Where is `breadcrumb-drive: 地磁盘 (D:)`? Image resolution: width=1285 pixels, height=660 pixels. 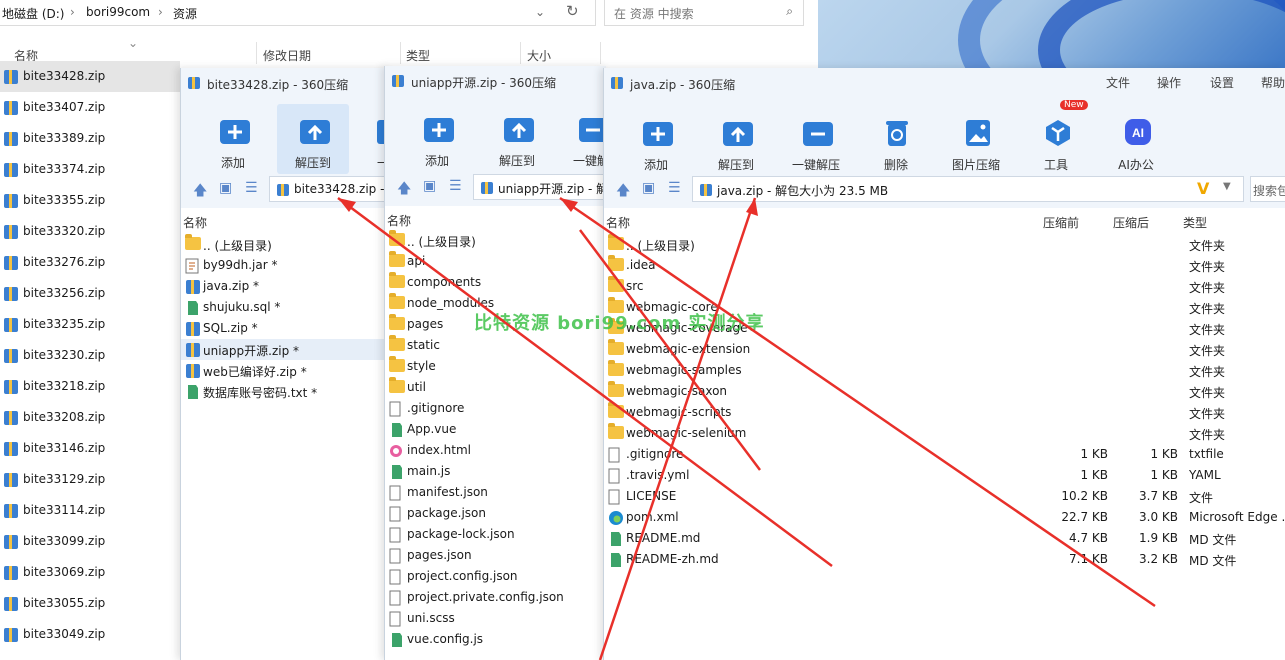
breadcrumb-drive: 地磁盘 (D:) is located at coordinates (33, 13).